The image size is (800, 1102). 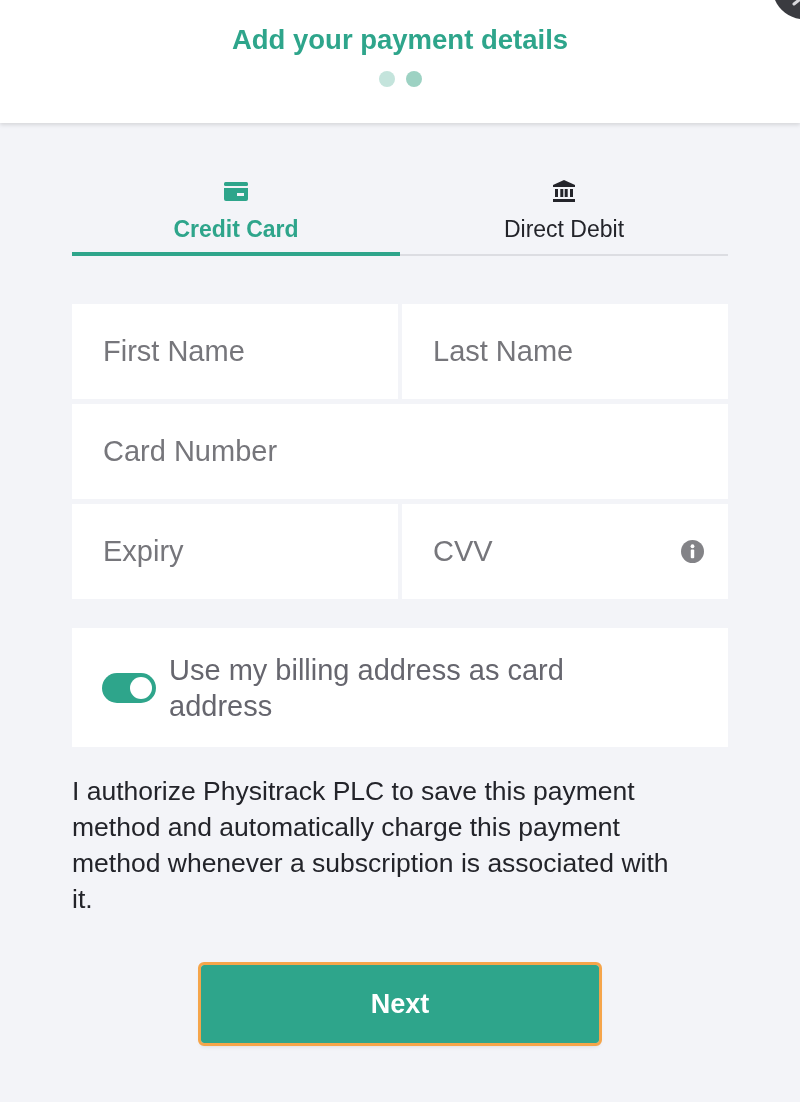 I want to click on info-icon, so click(x=692, y=551).